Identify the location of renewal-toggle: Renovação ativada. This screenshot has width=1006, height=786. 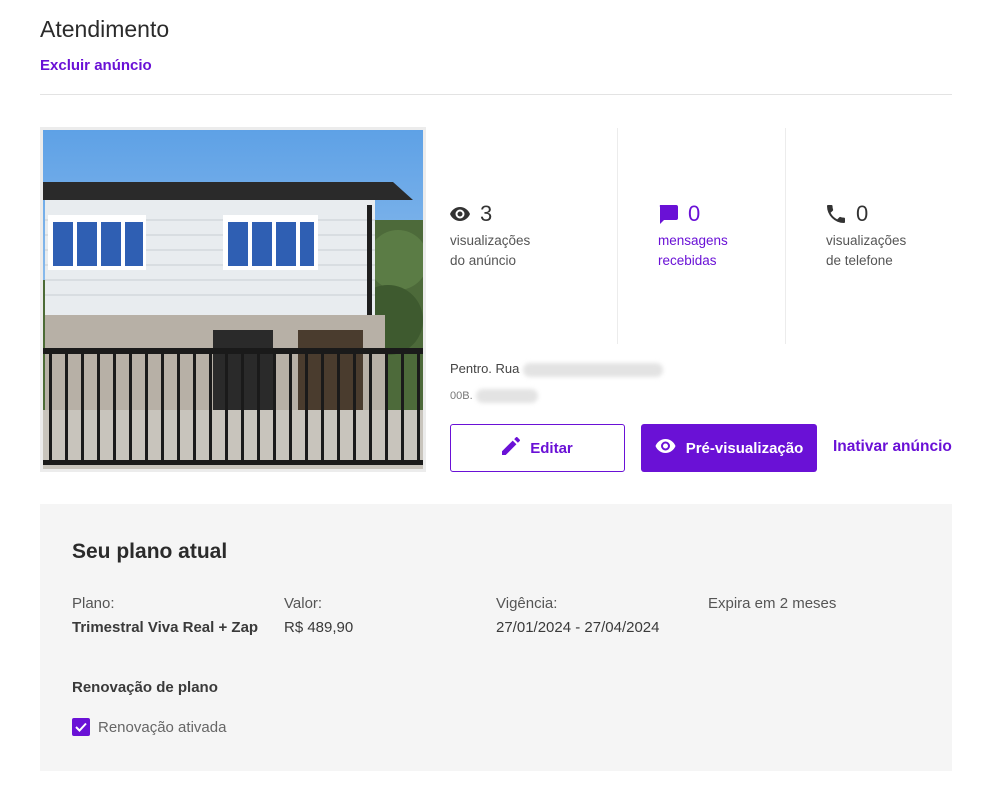
(149, 727).